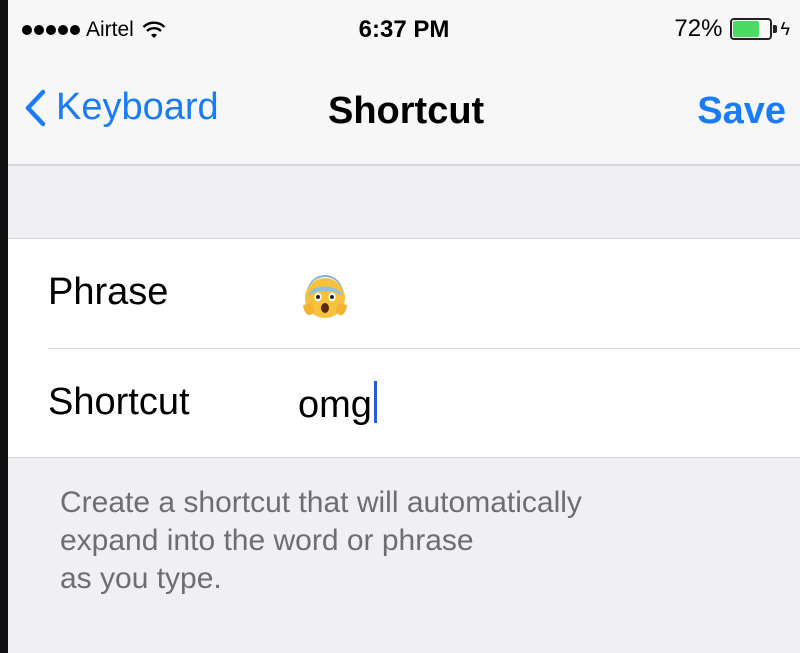 The height and width of the screenshot is (653, 800). What do you see at coordinates (335, 405) in the screenshot?
I see `shortcut-input-text: omg` at bounding box center [335, 405].